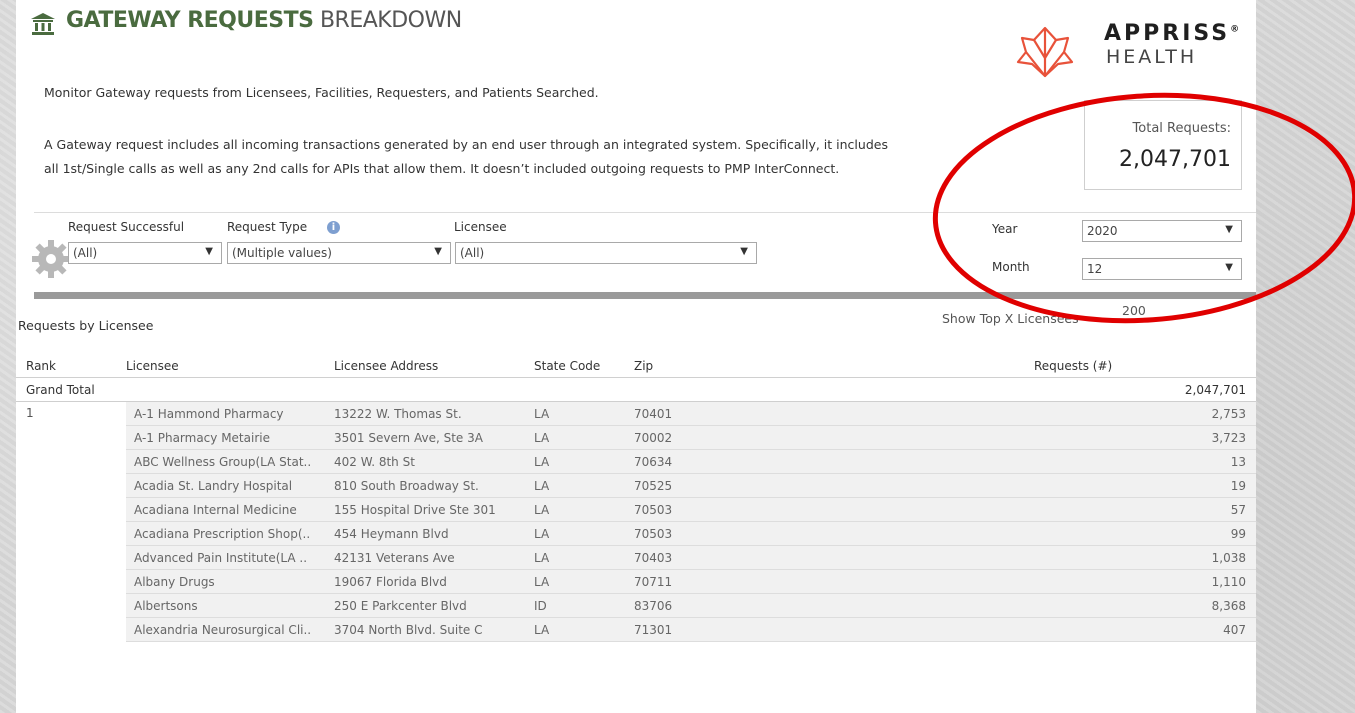  What do you see at coordinates (434, 557) in the screenshot?
I see `cell-address: 42131 Veterans Ave` at bounding box center [434, 557].